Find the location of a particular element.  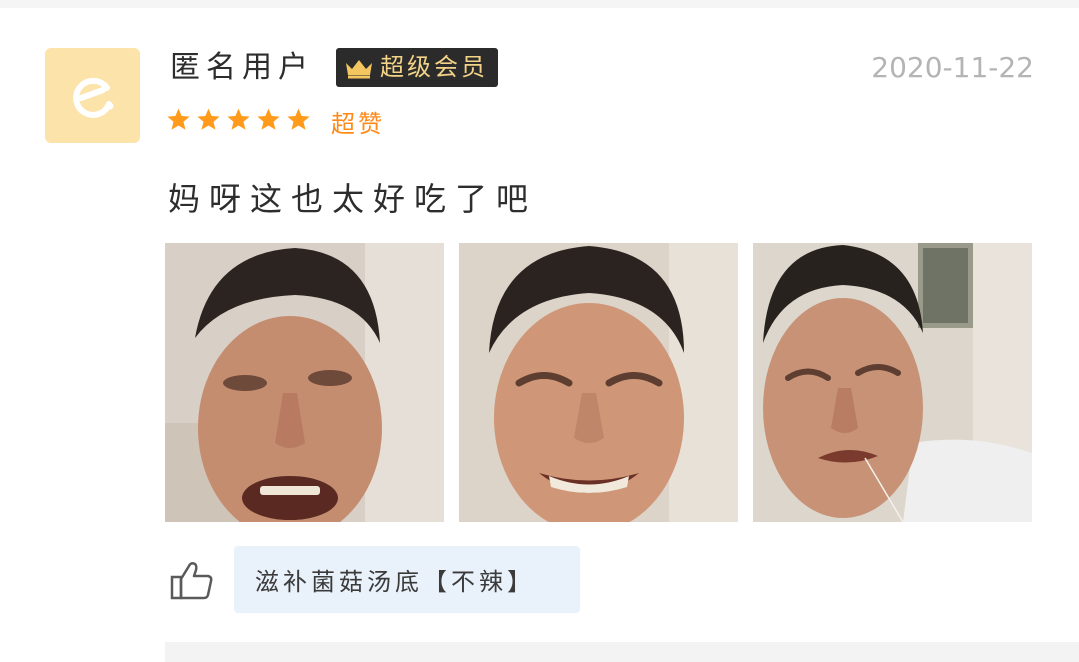

liked-dish-tag: 滋补菌菇汤底【不辣】 is located at coordinates (407, 579).